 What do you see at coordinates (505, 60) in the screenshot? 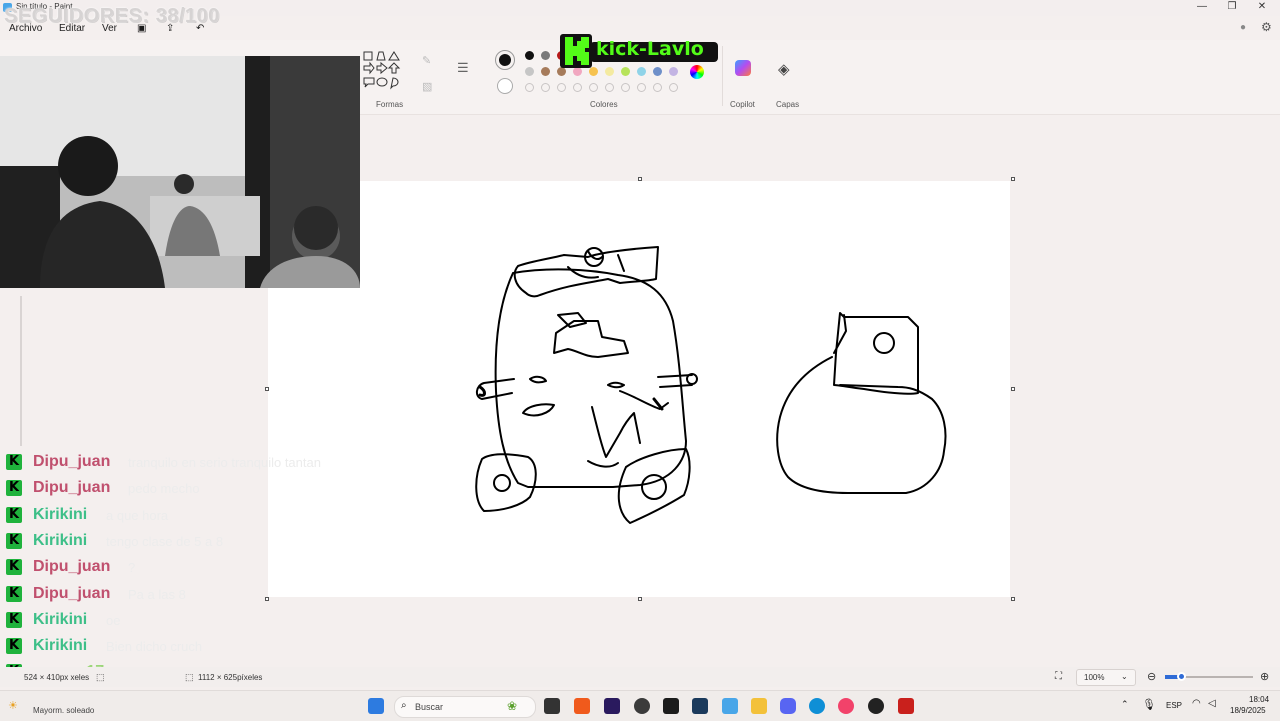
I see `color-1-selector` at bounding box center [505, 60].